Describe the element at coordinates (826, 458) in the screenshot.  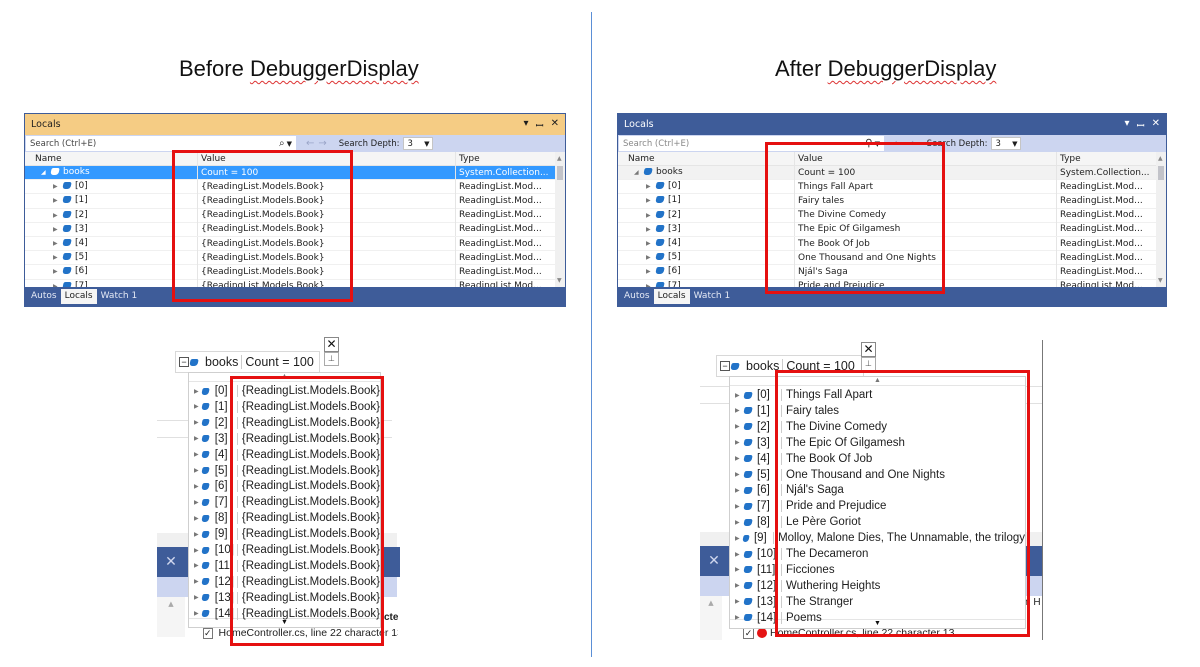
I see `item-value: The Book Of Job` at that location.